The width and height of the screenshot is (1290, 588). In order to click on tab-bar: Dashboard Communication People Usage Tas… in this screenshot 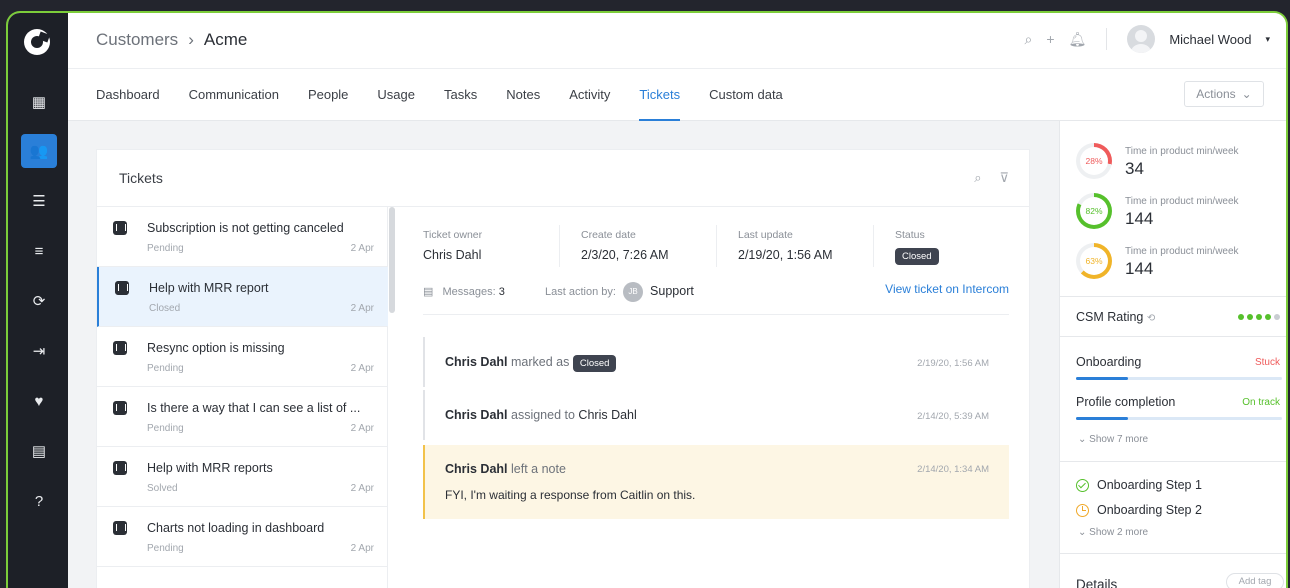, I will do `click(677, 95)`.